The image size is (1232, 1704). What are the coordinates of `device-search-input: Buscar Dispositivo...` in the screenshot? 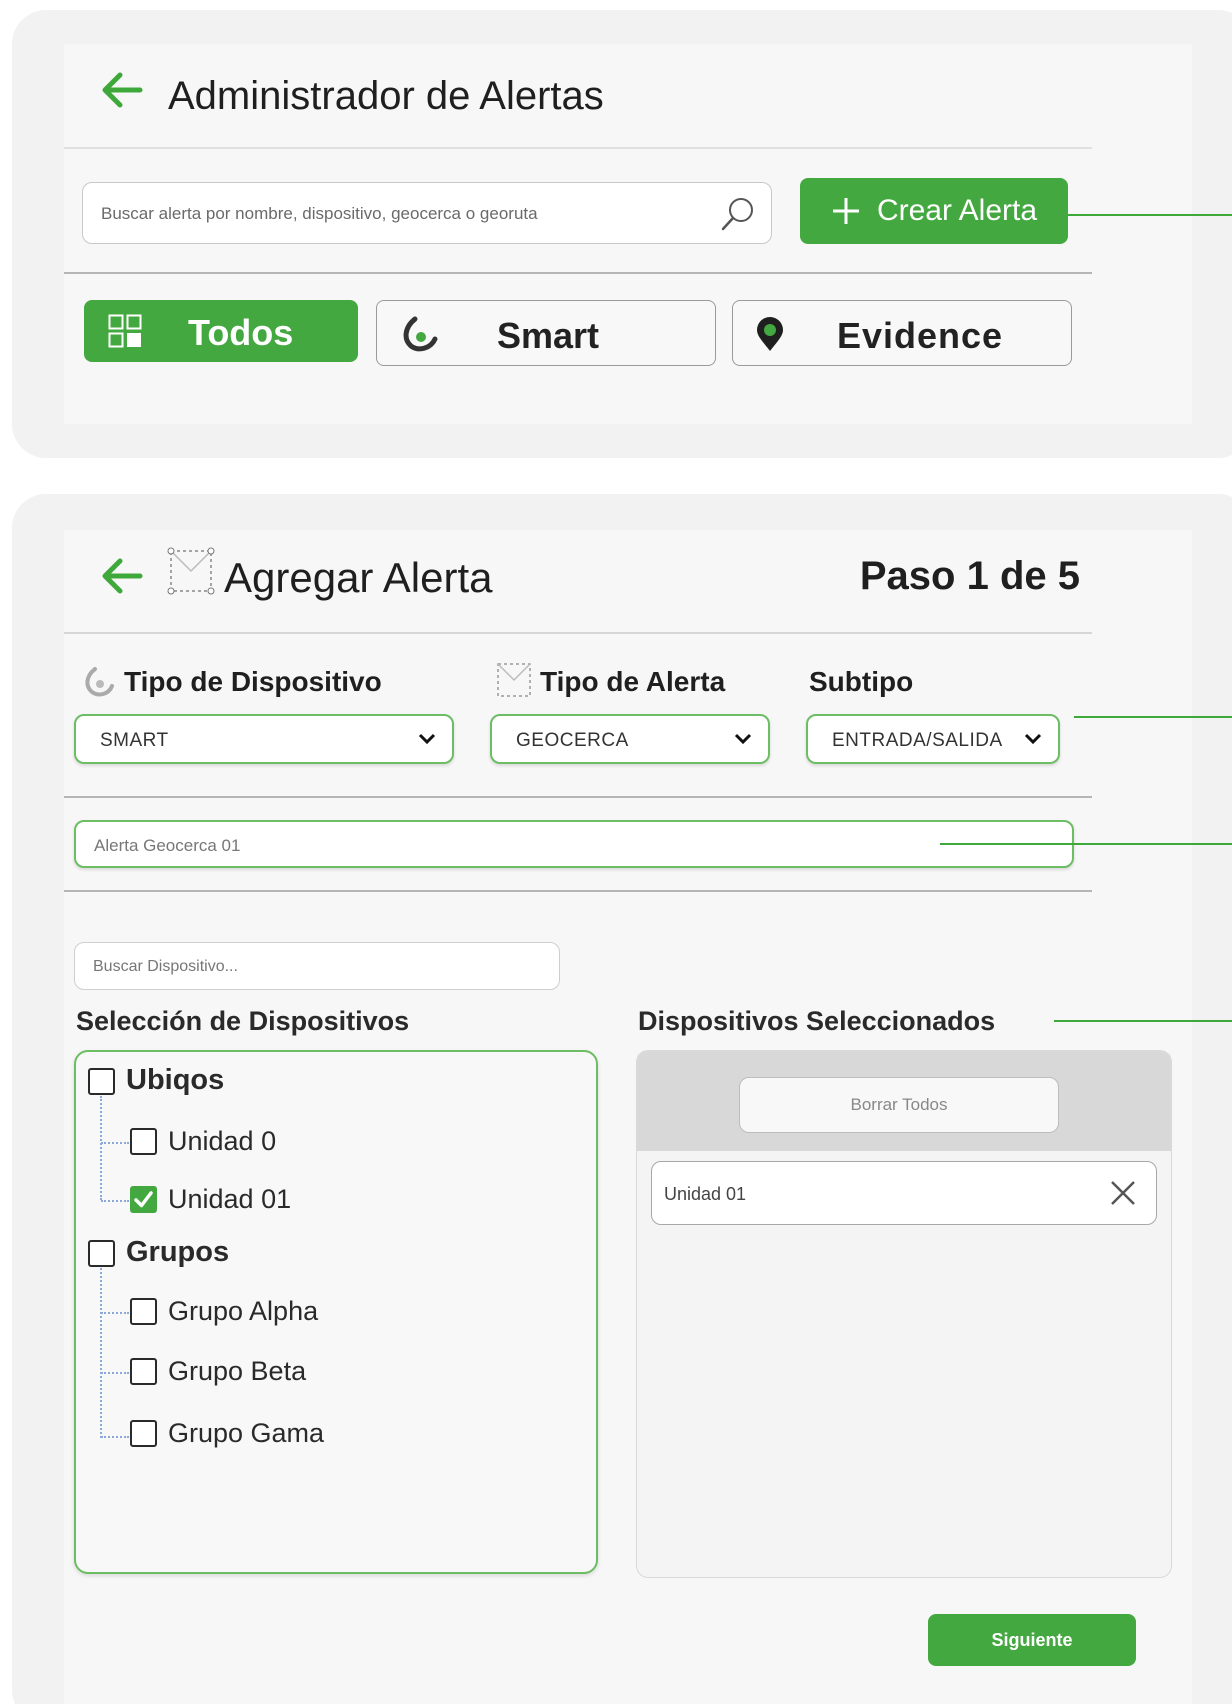 It's located at (317, 966).